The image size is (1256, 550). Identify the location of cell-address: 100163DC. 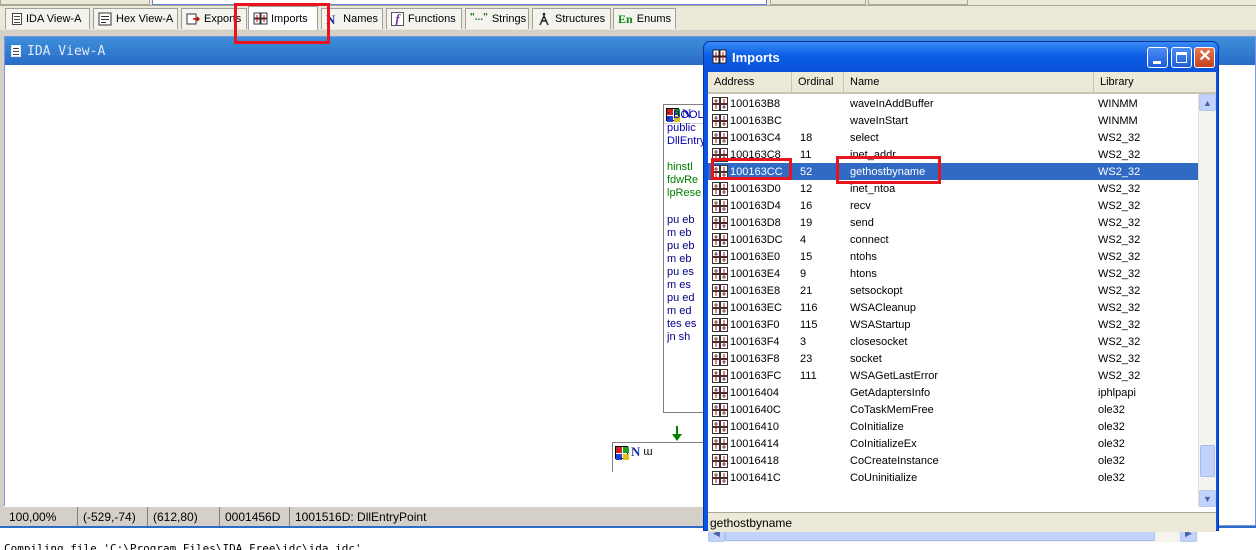
(756, 239).